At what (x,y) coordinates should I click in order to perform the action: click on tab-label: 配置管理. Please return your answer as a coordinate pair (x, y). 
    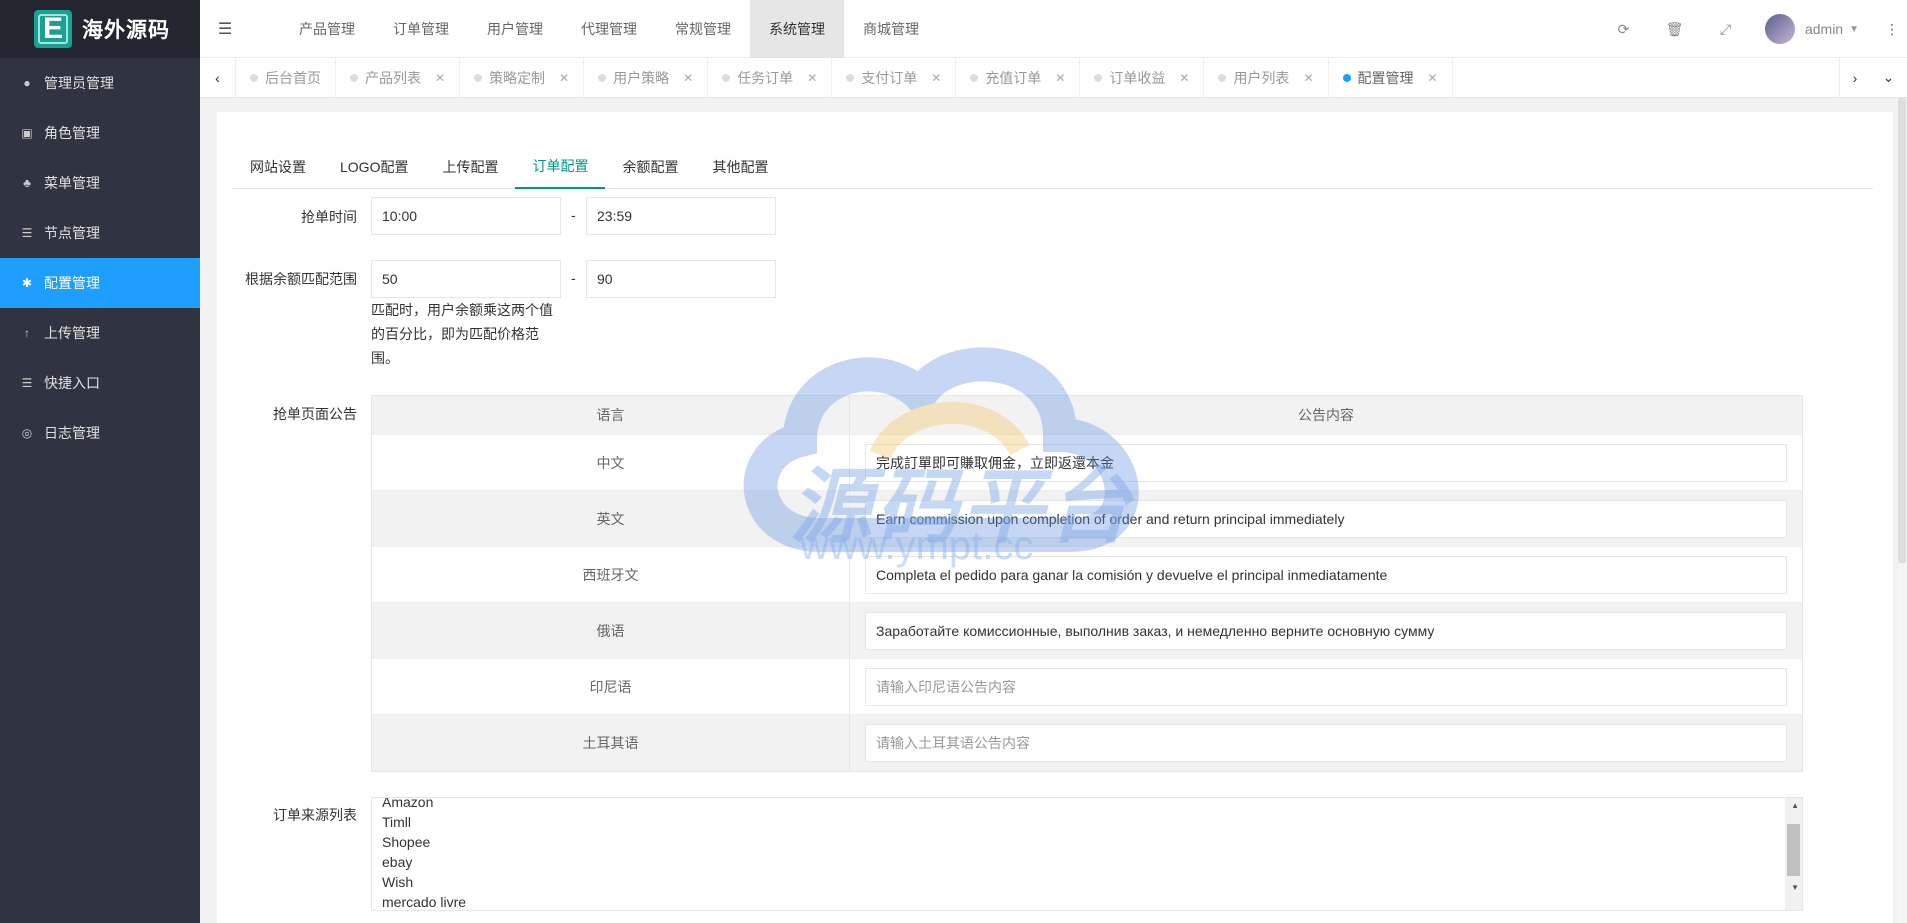
    Looking at the image, I should click on (1385, 77).